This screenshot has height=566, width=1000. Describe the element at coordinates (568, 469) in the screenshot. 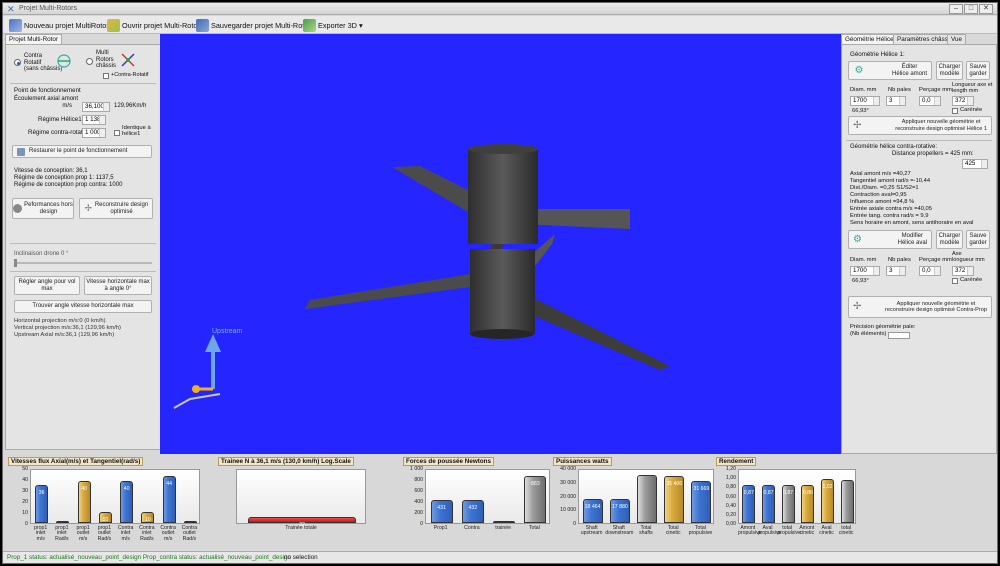

I see `y-tick-label: 40 000` at that location.